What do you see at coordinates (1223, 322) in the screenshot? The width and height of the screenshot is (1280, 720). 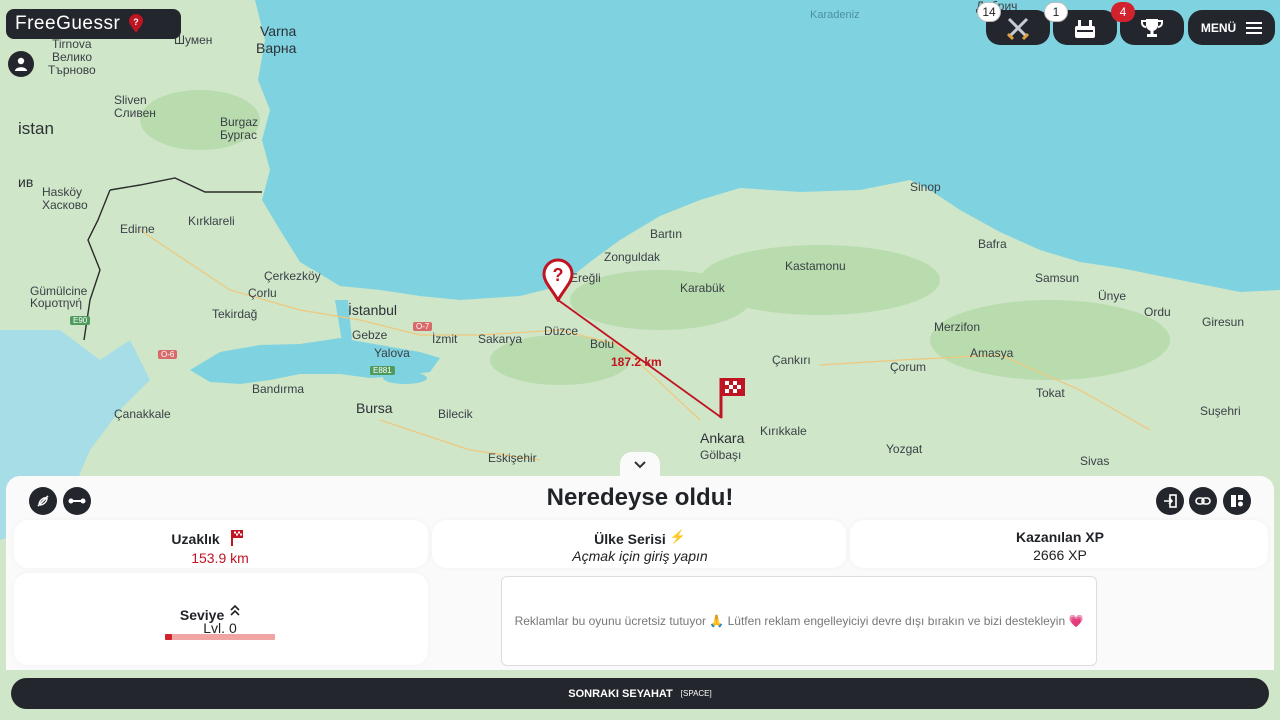 I see `map-label: Giresun` at bounding box center [1223, 322].